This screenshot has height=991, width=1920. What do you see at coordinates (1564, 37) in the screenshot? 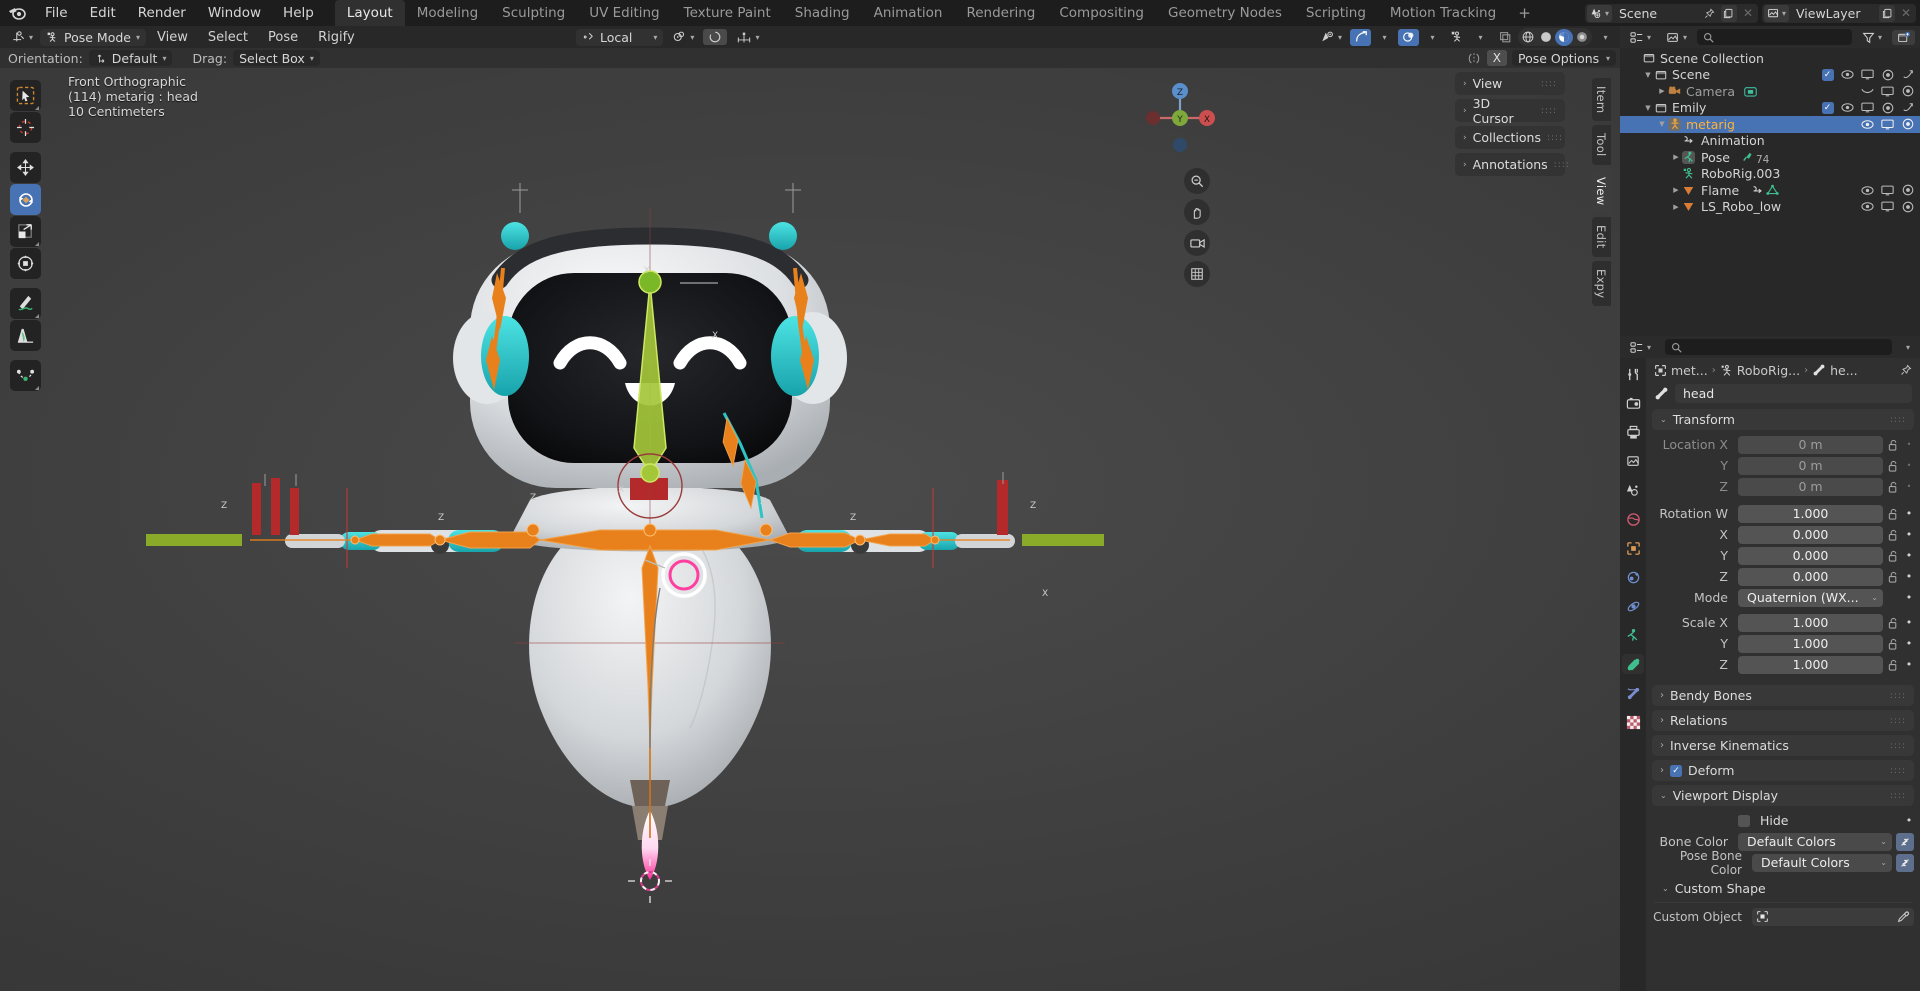
I see `shading-material-preview-button` at bounding box center [1564, 37].